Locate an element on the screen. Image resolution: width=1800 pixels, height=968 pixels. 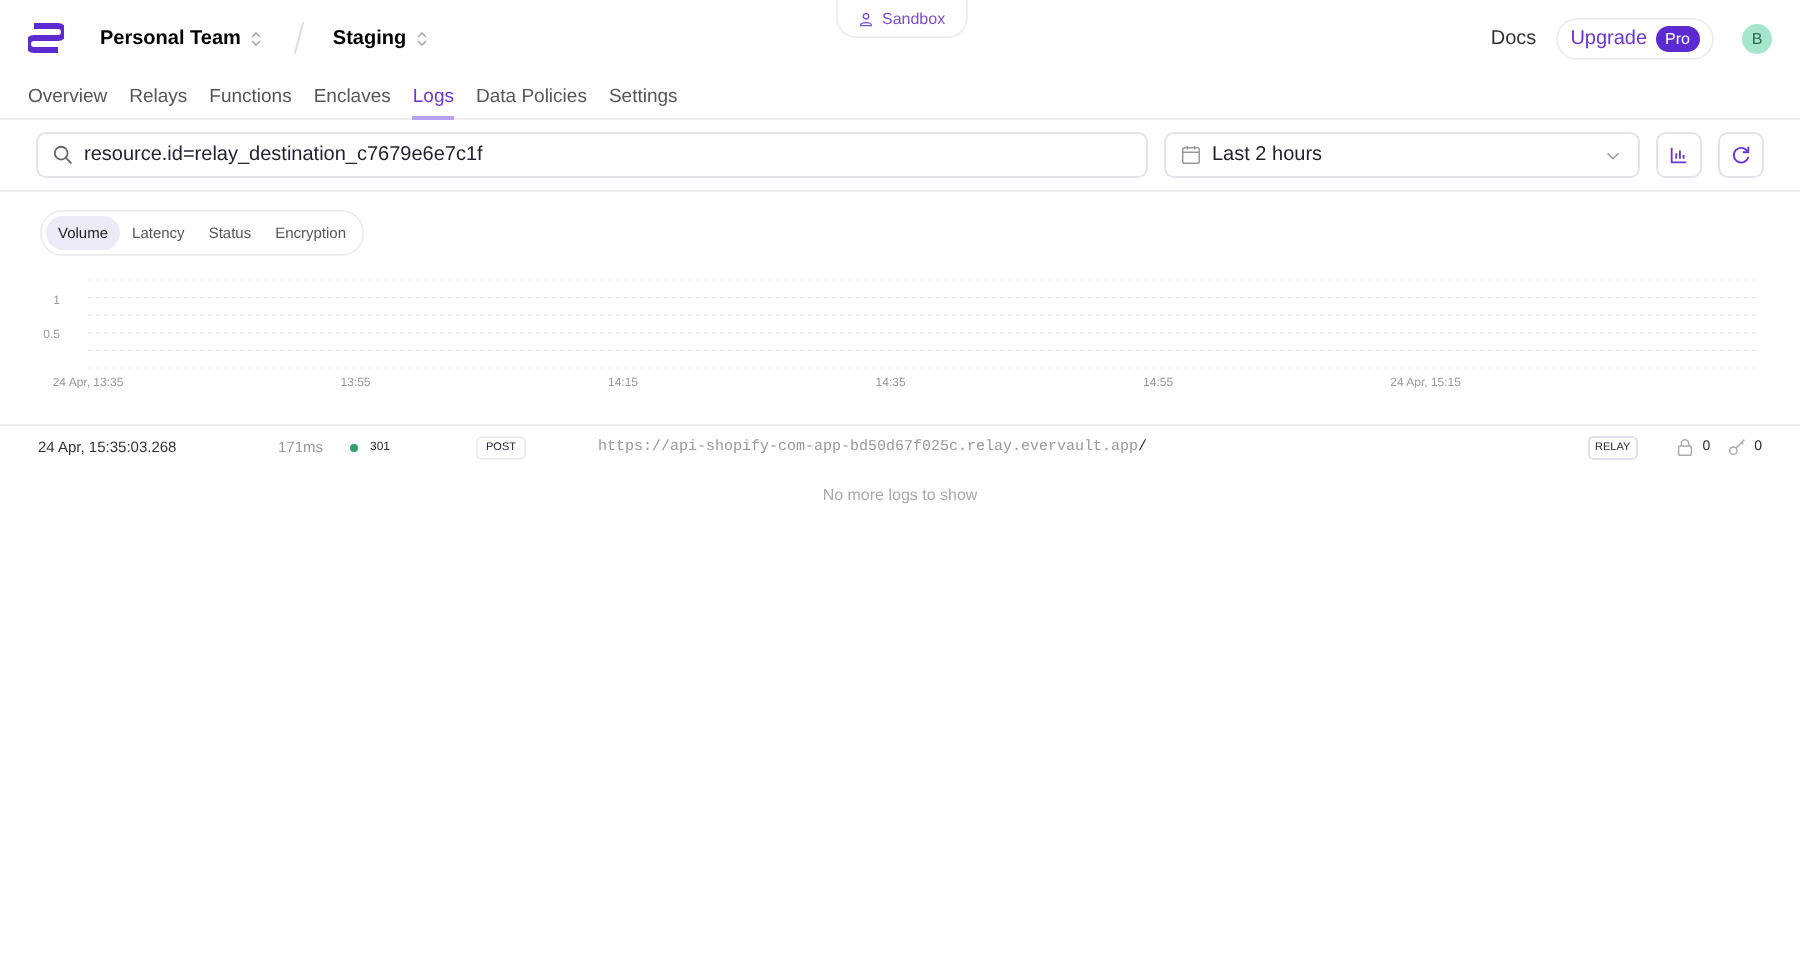
nav-tab: Enclaves is located at coordinates (352, 98).